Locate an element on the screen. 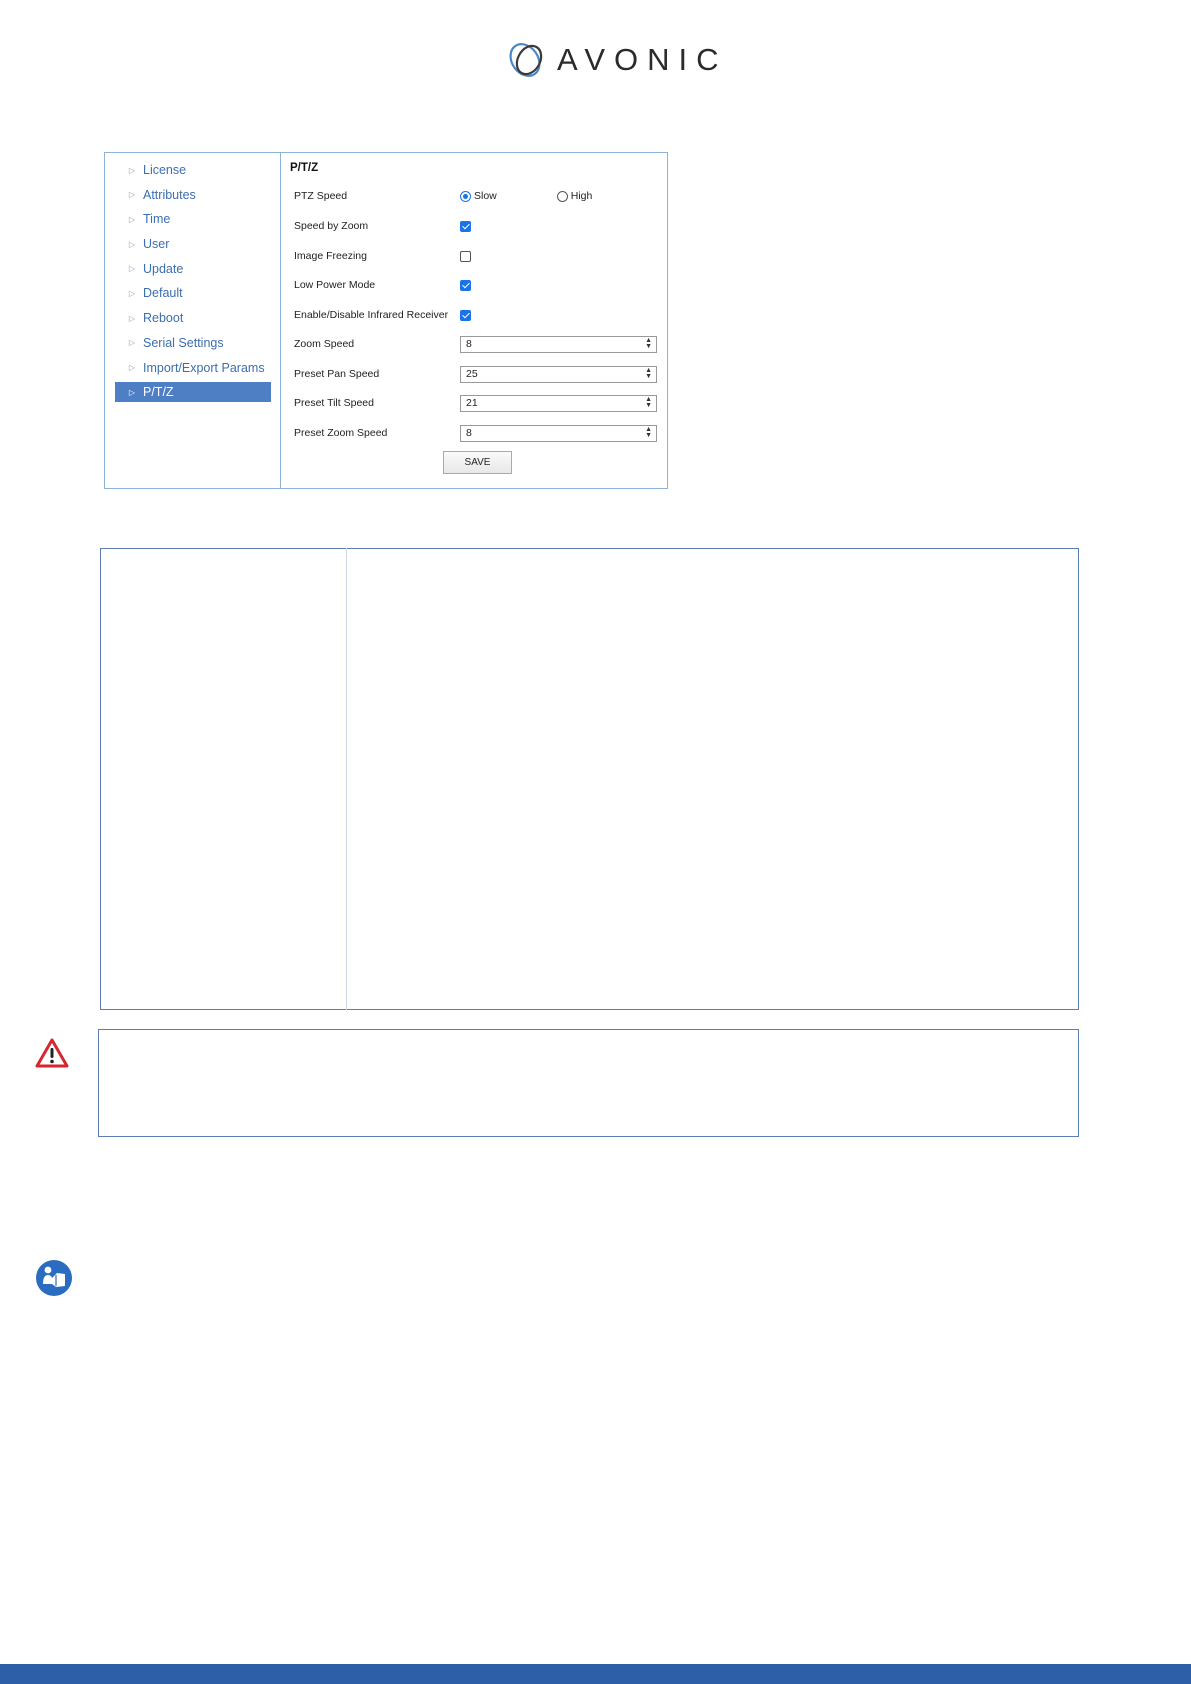  footer-bar is located at coordinates (595, 1674).